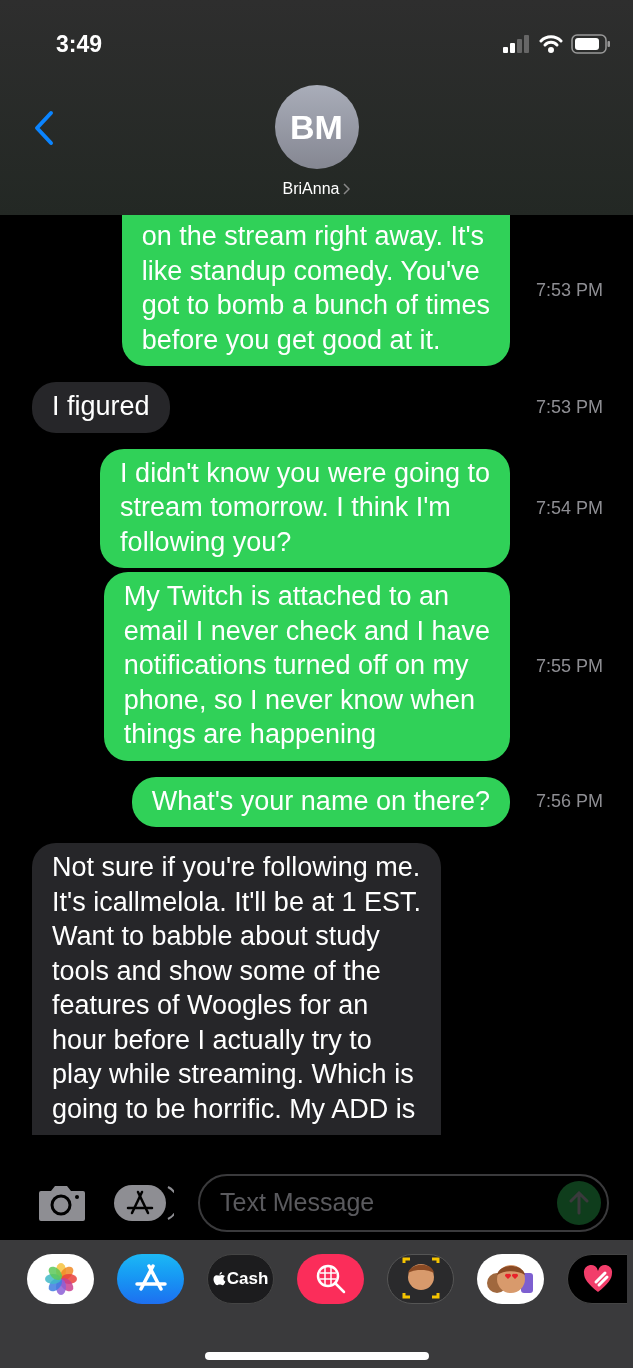  What do you see at coordinates (79, 44) in the screenshot?
I see `status-time: 3:49` at bounding box center [79, 44].